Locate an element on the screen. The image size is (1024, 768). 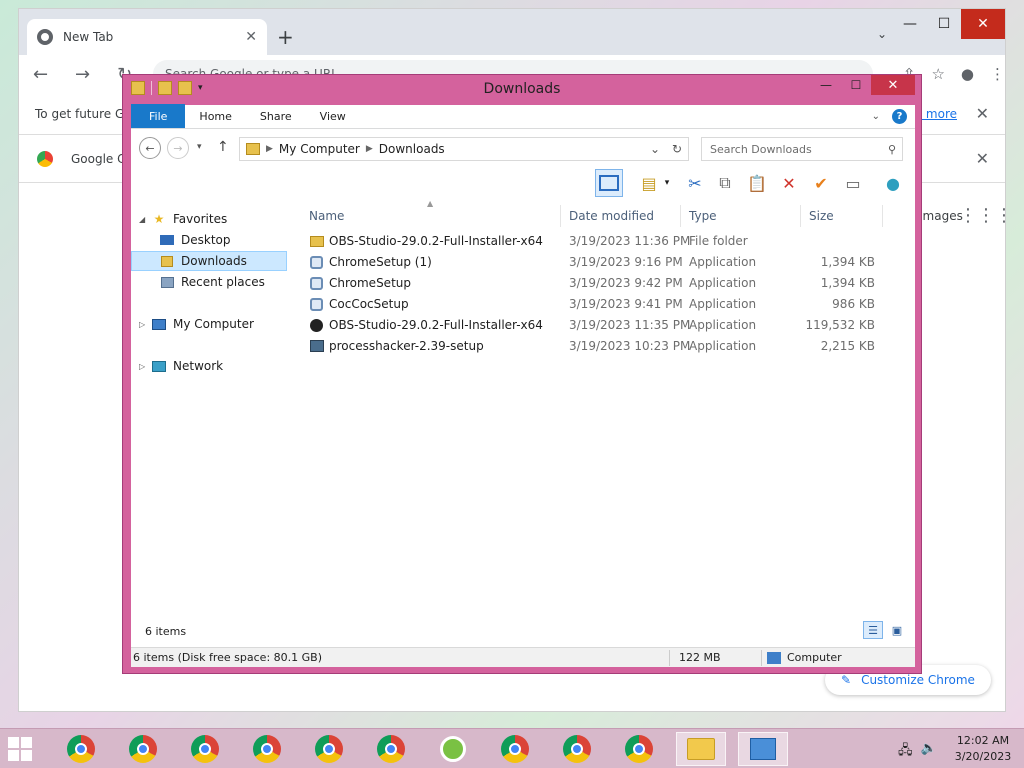
close-button: ✕ is located at coordinates (983, 24).